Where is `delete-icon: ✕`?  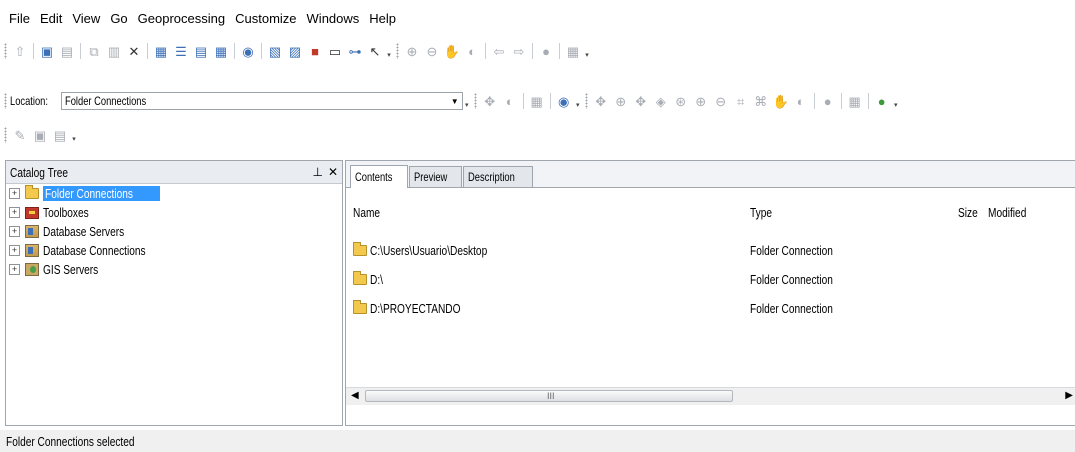
delete-icon: ✕ is located at coordinates (134, 51).